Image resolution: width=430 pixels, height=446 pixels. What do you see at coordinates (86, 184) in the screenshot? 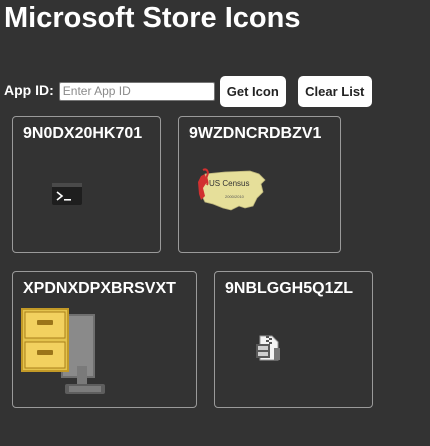
I see `icon-card: 9N0DX20HK701` at bounding box center [86, 184].